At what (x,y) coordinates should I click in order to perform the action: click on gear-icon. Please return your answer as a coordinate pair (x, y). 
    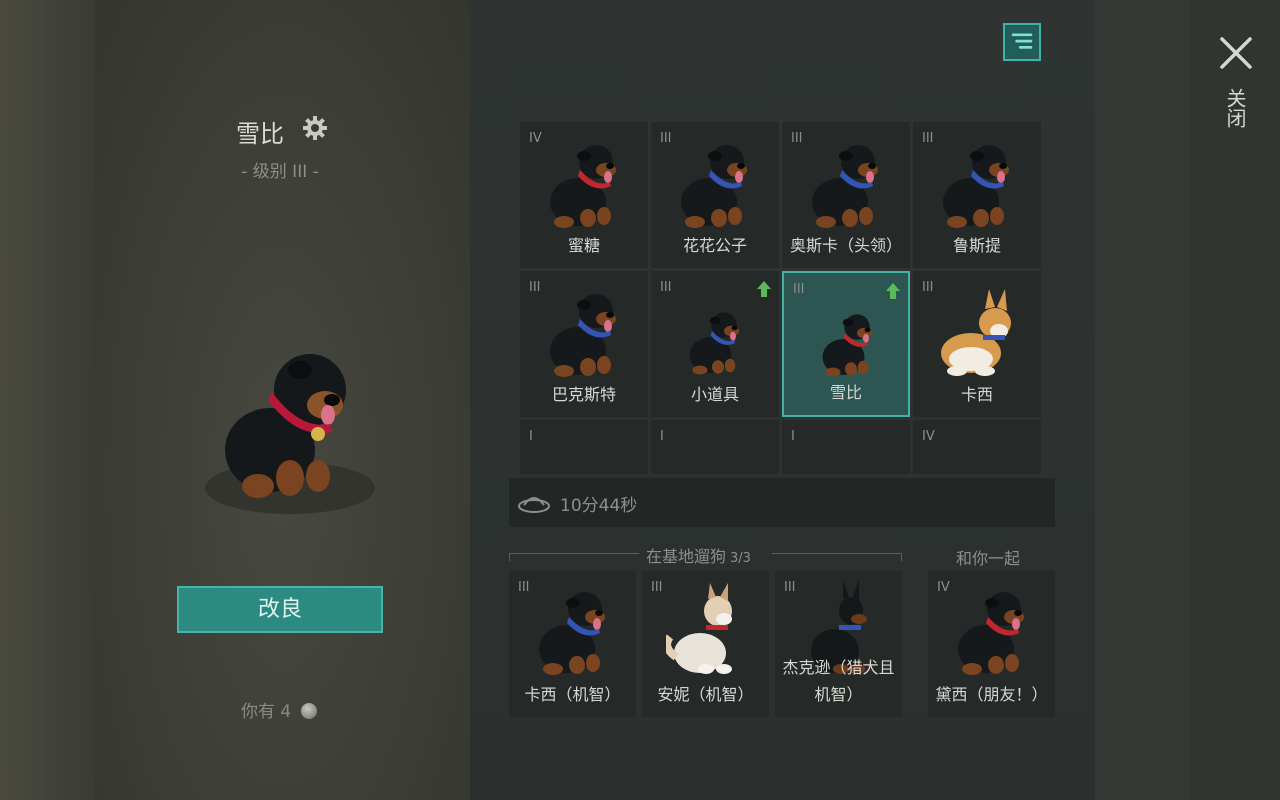
    Looking at the image, I should click on (315, 128).